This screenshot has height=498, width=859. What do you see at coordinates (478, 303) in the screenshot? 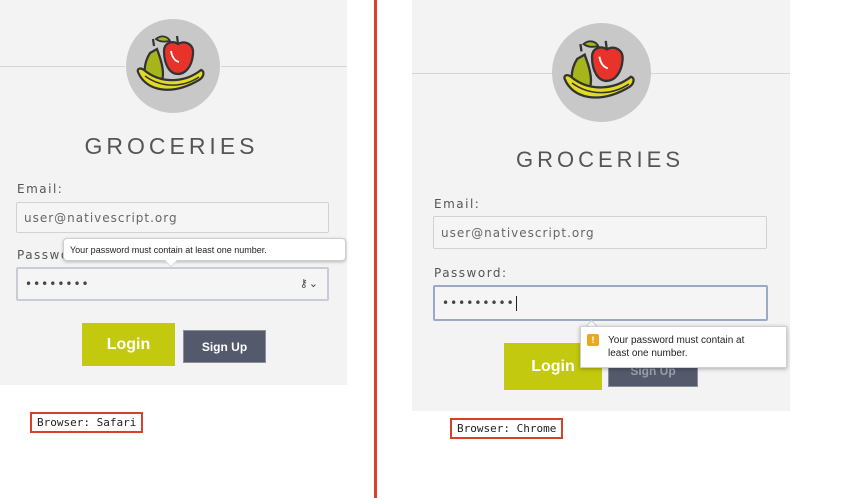
I see `password-value: •••••••••` at bounding box center [478, 303].